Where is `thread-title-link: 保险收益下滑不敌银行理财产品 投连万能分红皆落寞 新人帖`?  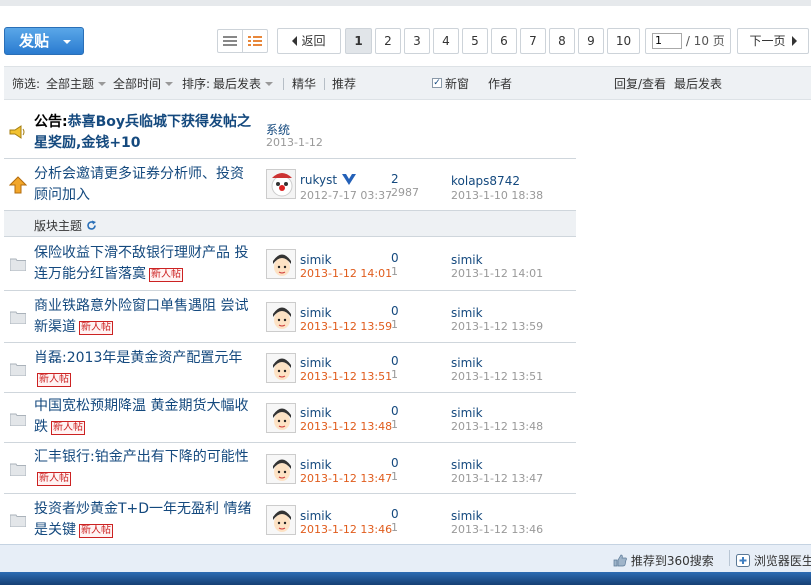
thread-title-link: 保险收益下滑不敌银行理财产品 投连万能分红皆落寞 新人帖 is located at coordinates (144, 264).